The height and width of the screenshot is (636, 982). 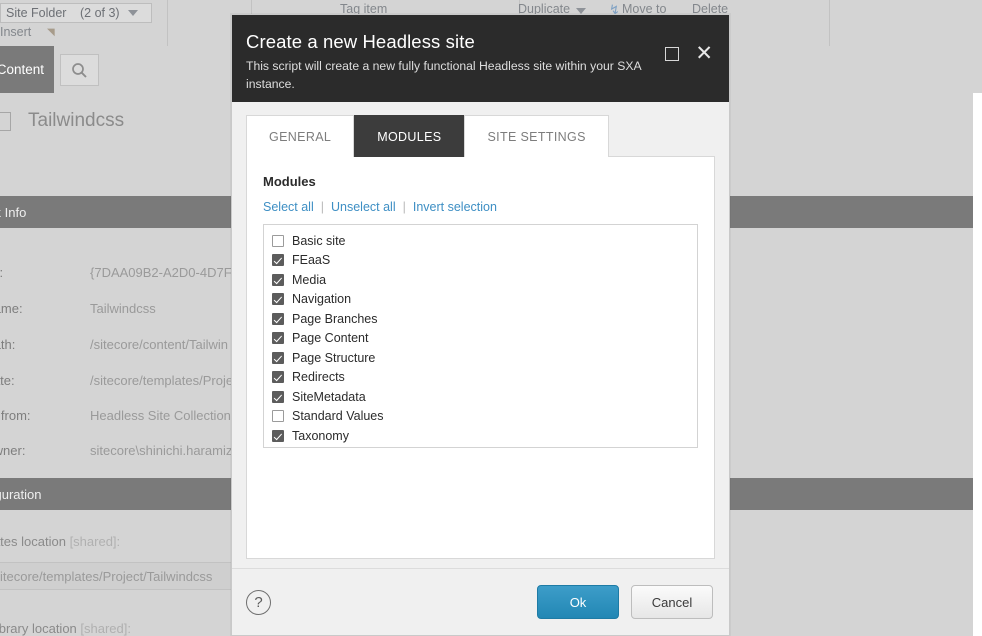 What do you see at coordinates (84, 23) in the screenshot?
I see `ribbon-group-insert: Site Folder (2 of 3) Insert ◥` at bounding box center [84, 23].